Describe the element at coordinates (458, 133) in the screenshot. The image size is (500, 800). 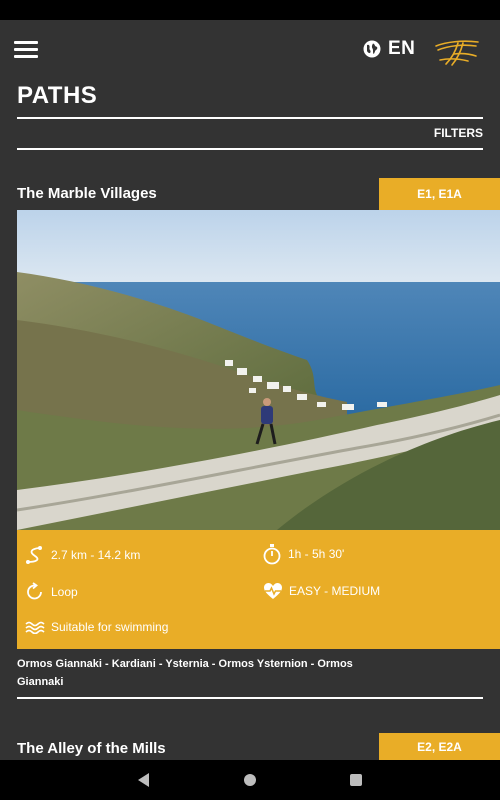
I see `filters-button: FILTERS` at that location.